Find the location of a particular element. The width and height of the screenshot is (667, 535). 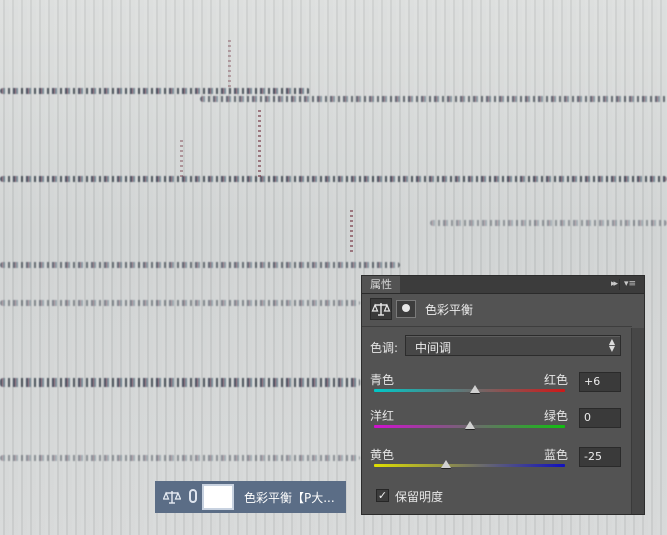

slider-row-magenta-green: 洋红 绿色 0 is located at coordinates (500, 427).